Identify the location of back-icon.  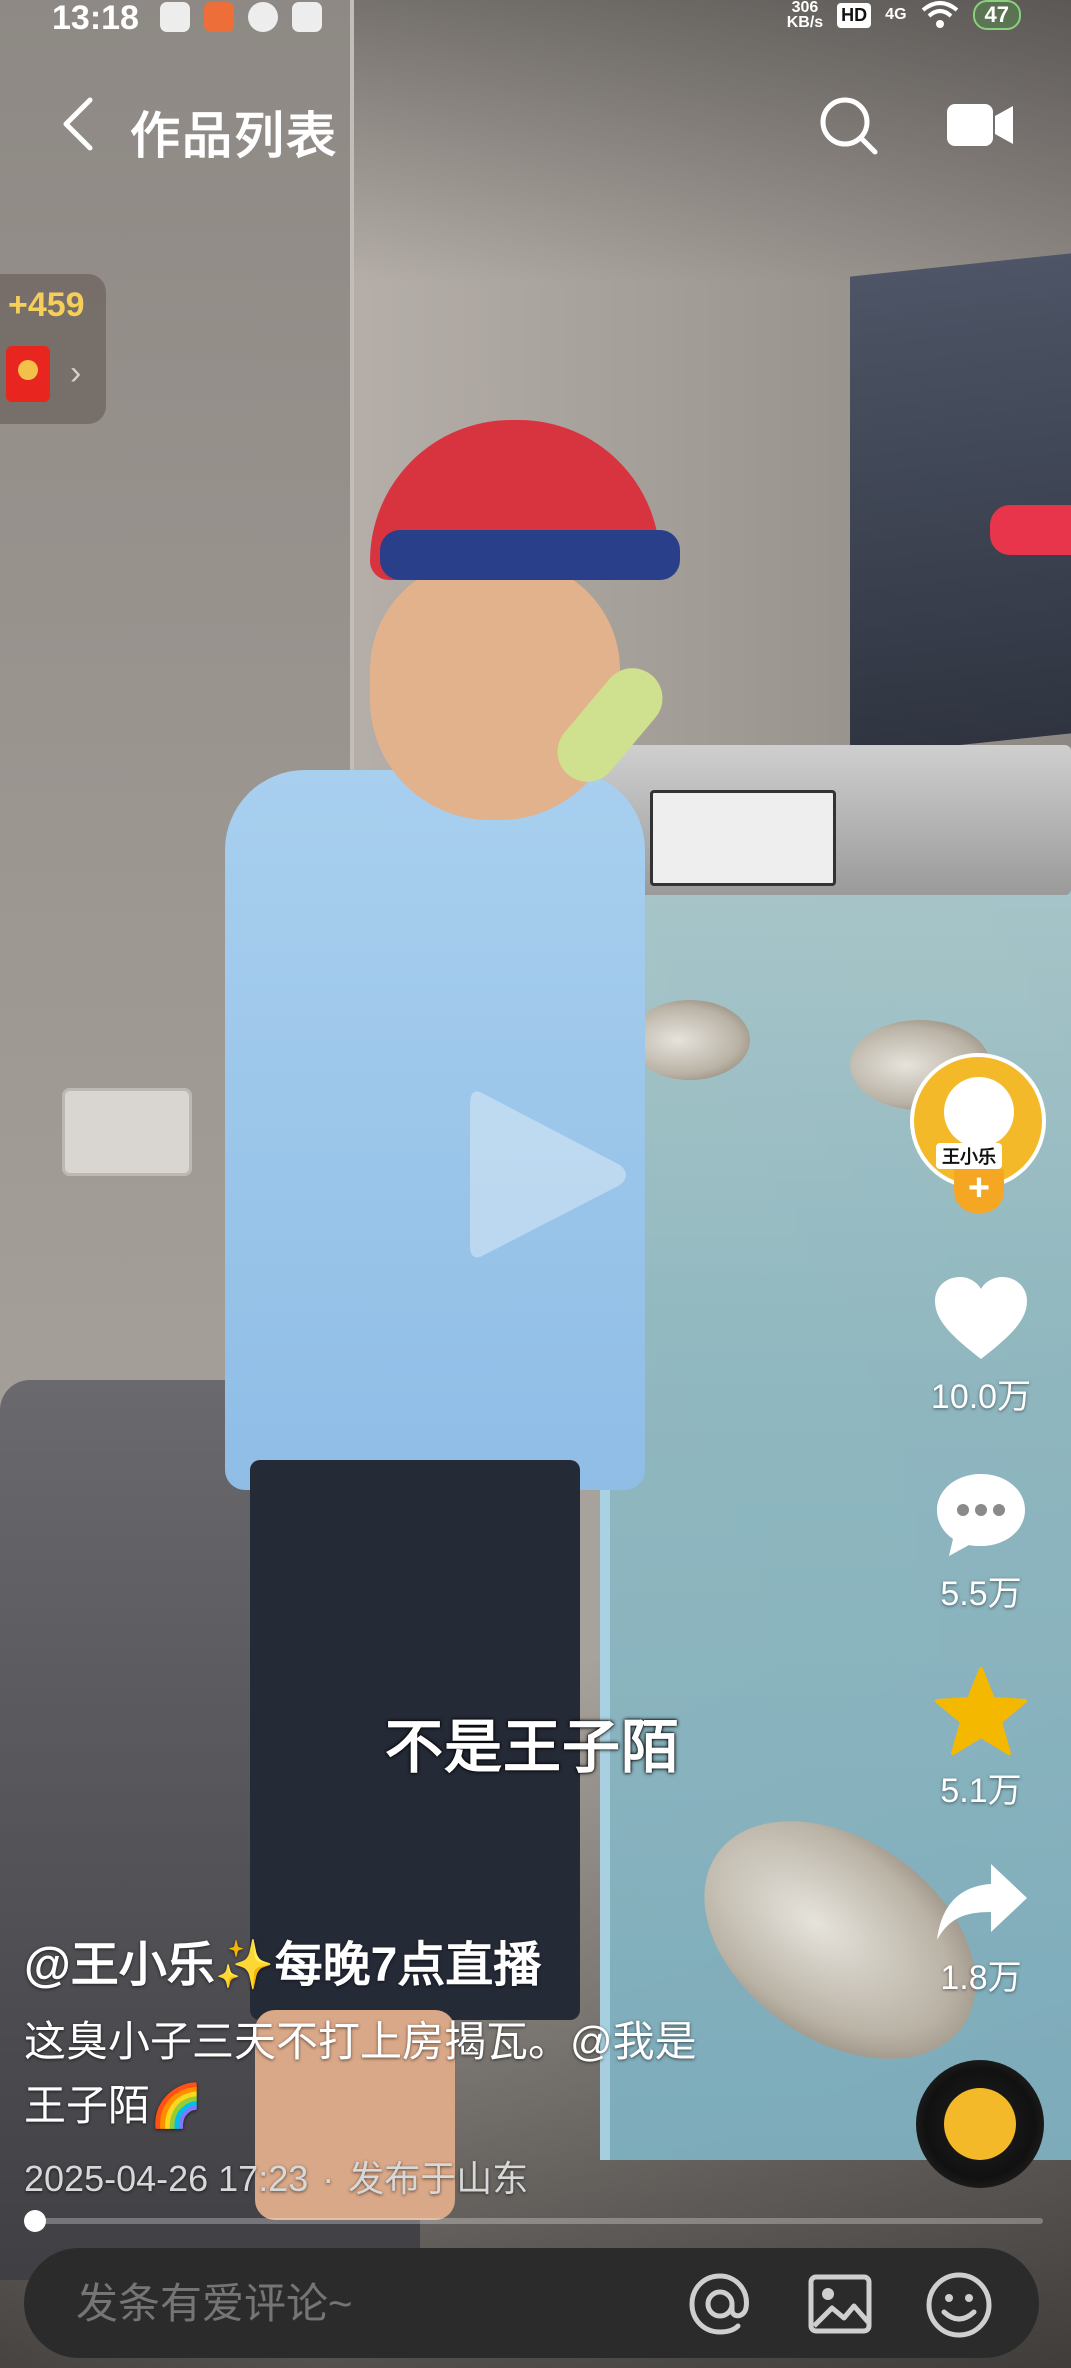
(82, 124).